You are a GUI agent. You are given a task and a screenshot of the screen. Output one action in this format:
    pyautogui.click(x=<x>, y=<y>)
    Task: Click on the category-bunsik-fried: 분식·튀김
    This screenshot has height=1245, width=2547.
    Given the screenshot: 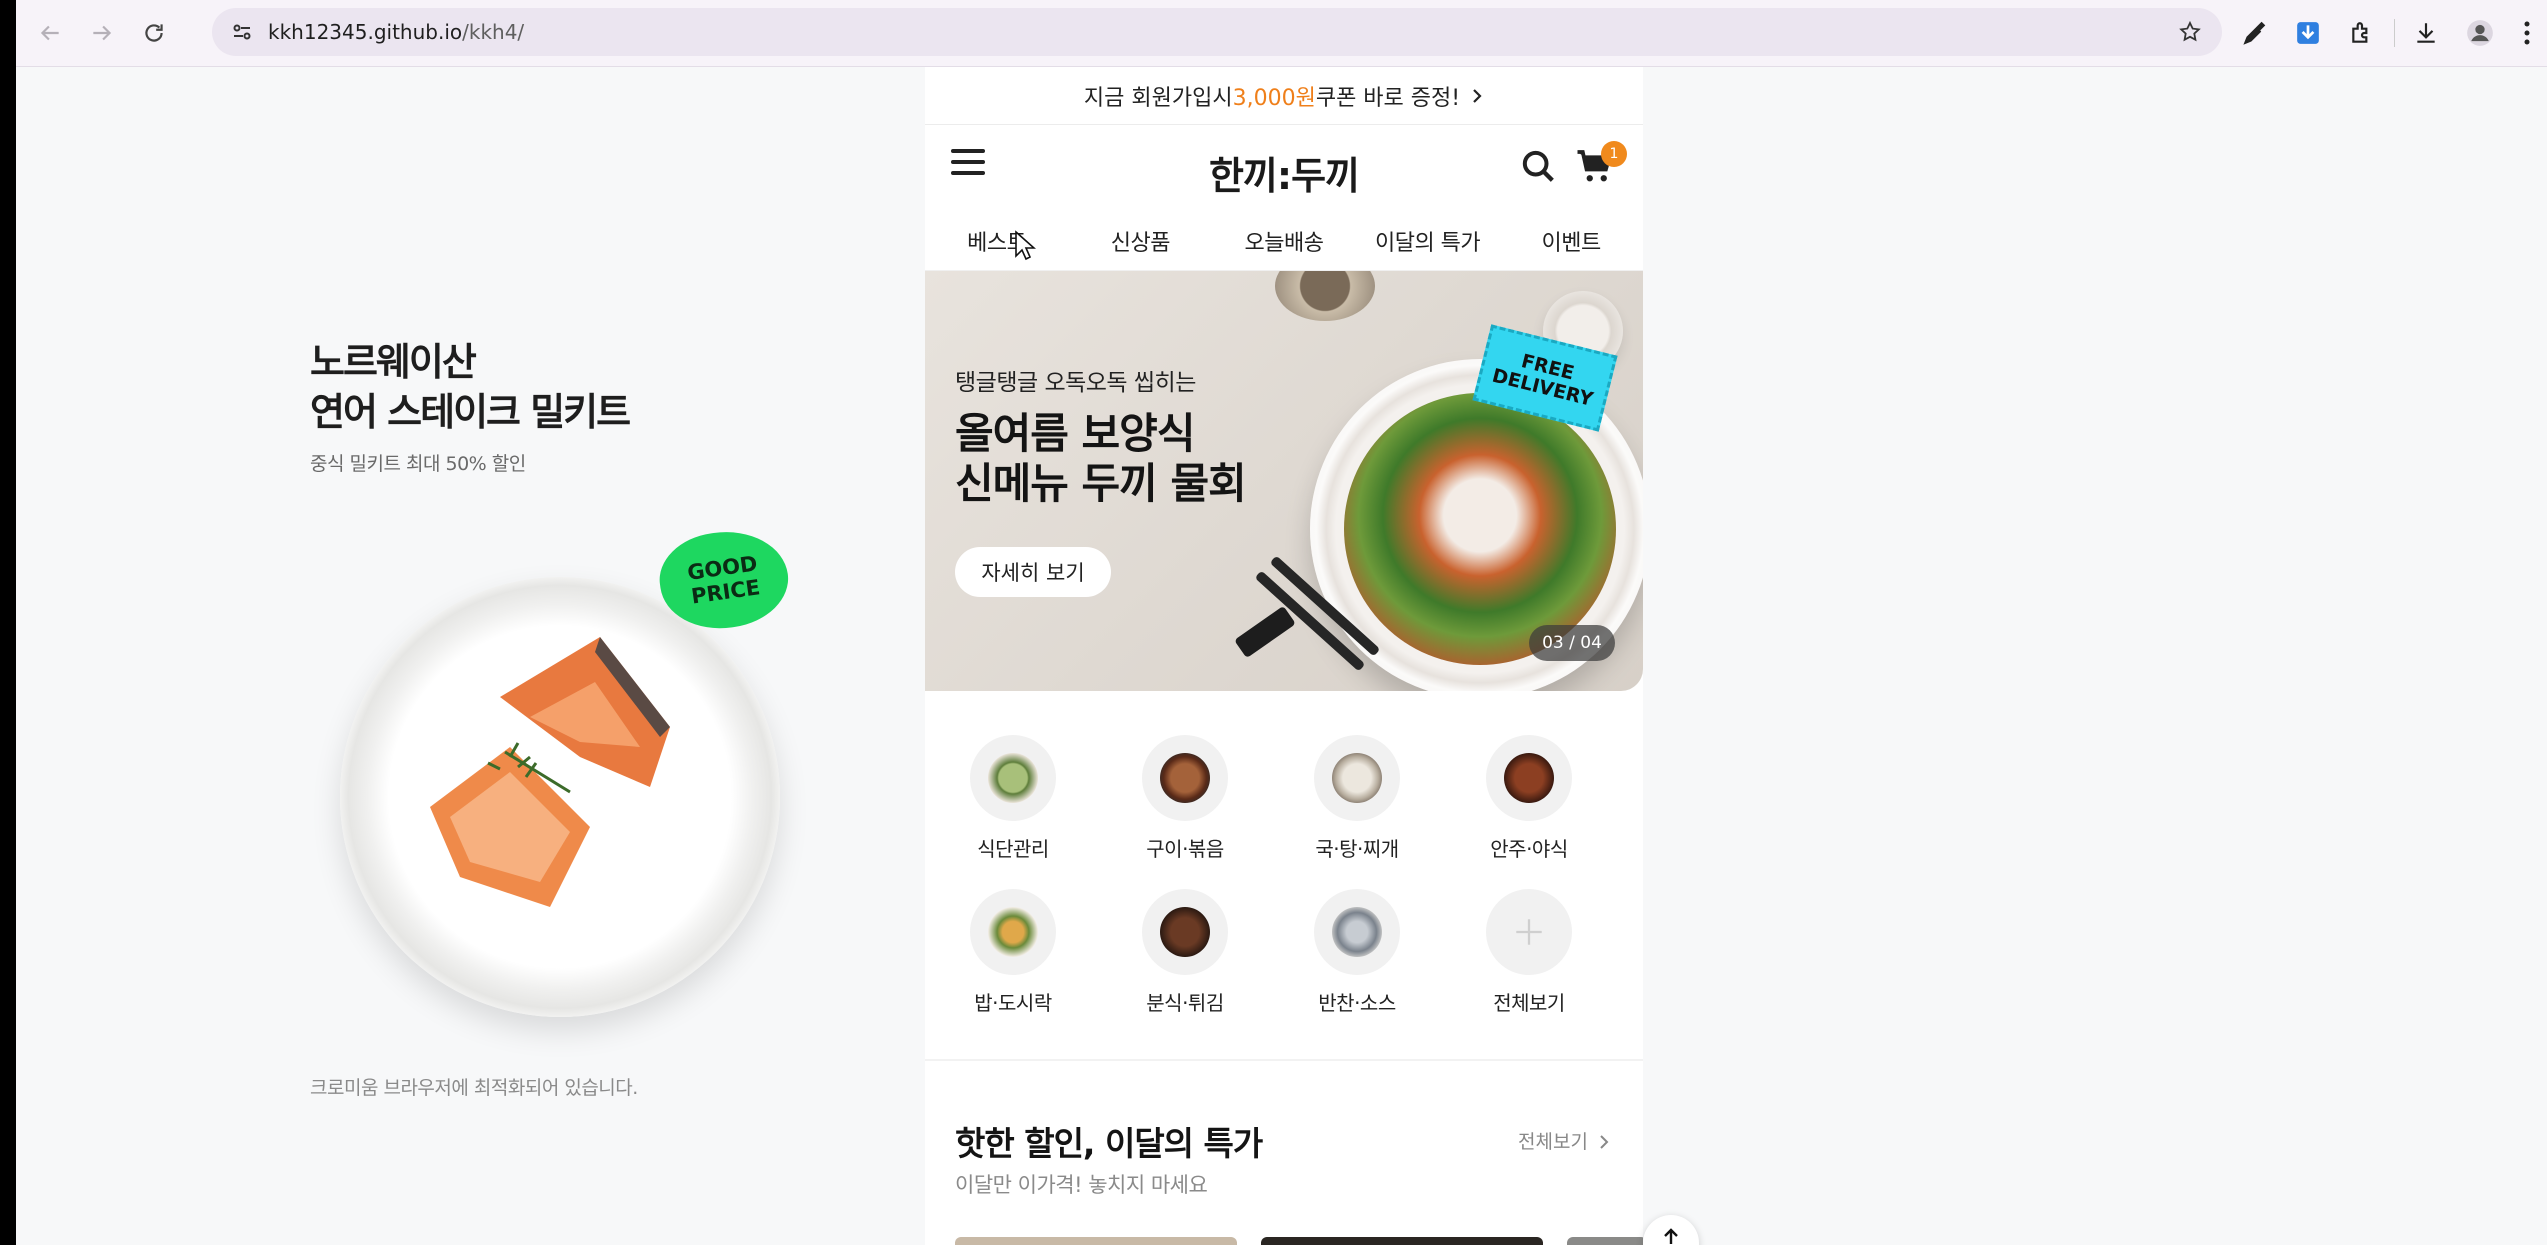 What is the action you would take?
    pyautogui.click(x=1185, y=952)
    